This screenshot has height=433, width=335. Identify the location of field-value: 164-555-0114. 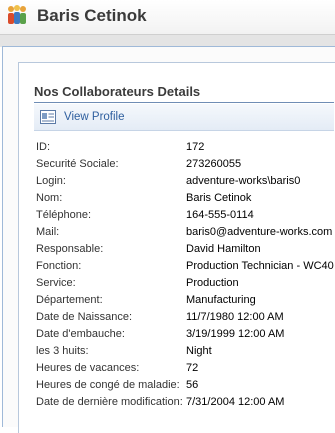
(220, 215).